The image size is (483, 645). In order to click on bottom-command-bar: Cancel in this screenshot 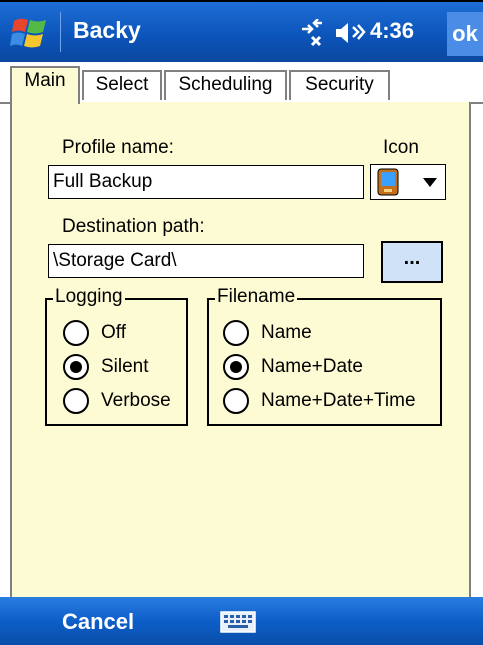, I will do `click(241, 621)`.